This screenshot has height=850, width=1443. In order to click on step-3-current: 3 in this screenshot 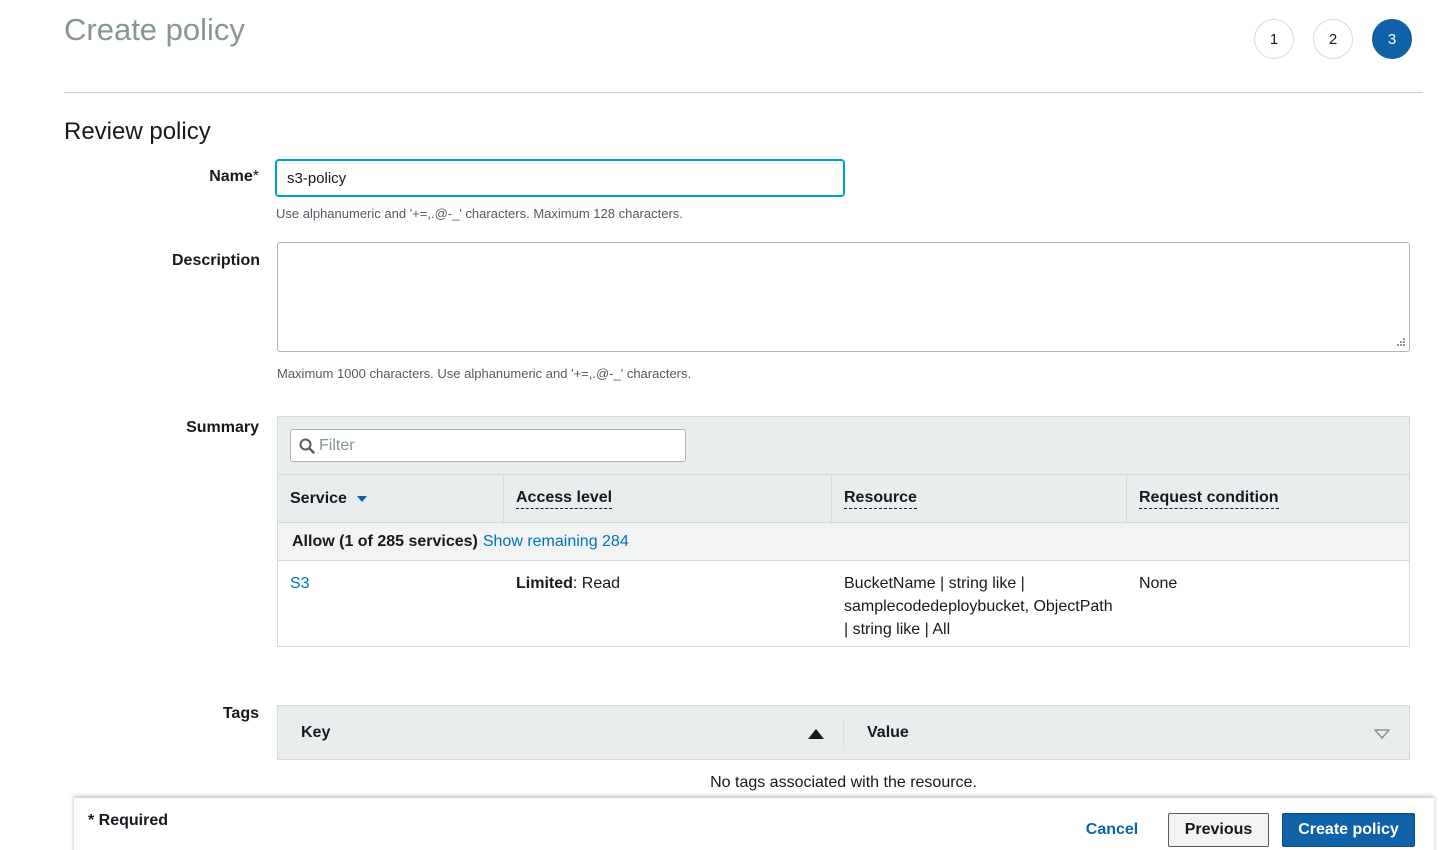, I will do `click(1392, 39)`.